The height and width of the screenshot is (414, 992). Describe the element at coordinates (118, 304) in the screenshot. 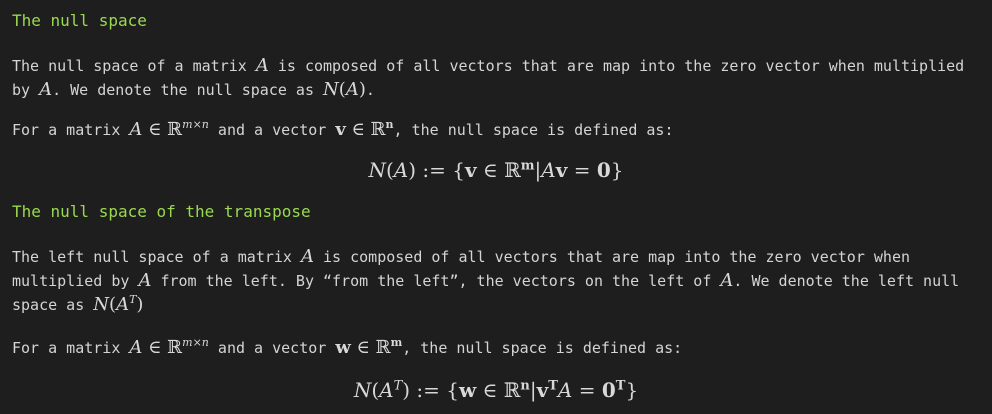

I see `math-N-of-A-transpose: N(AT)` at that location.